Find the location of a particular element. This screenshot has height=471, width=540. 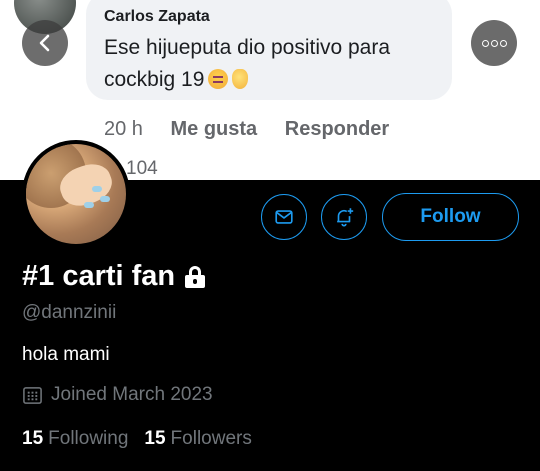

following-label: Following is located at coordinates (88, 438).